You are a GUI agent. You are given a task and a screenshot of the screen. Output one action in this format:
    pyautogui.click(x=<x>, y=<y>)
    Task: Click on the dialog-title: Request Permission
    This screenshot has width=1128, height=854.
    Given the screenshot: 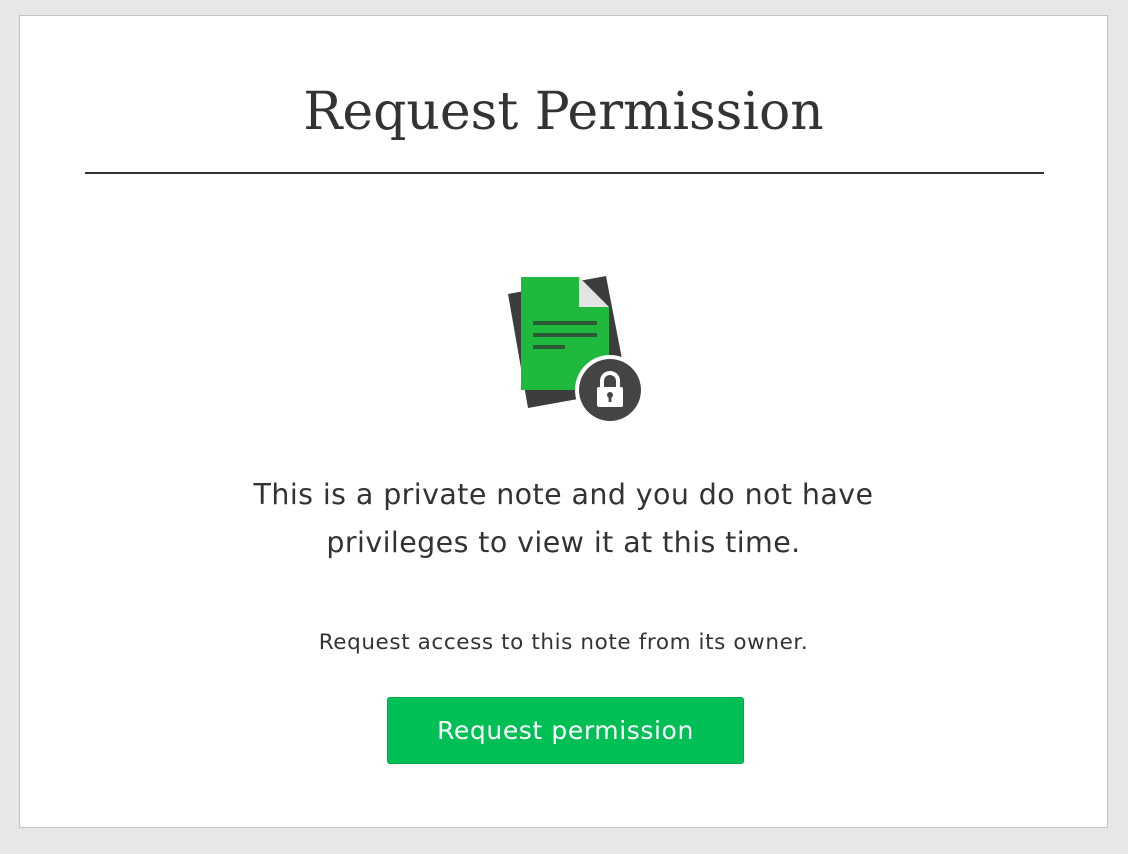 What is the action you would take?
    pyautogui.click(x=563, y=112)
    